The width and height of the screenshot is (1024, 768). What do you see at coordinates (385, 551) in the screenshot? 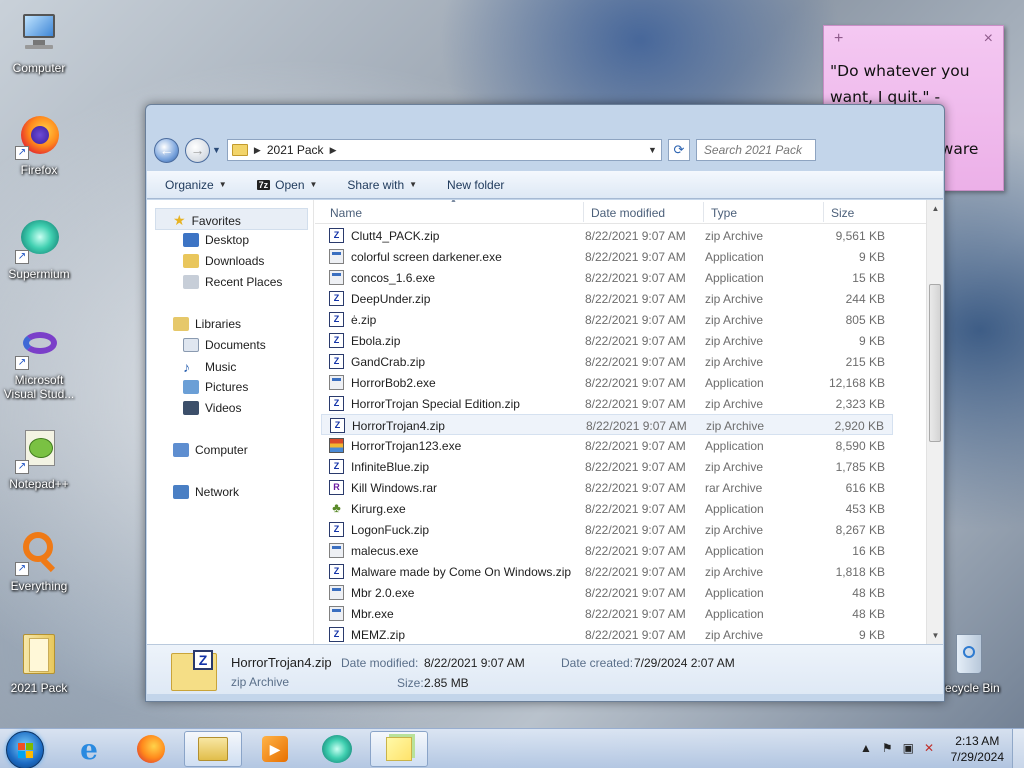
I see `file-name: malecus.exe` at bounding box center [385, 551].